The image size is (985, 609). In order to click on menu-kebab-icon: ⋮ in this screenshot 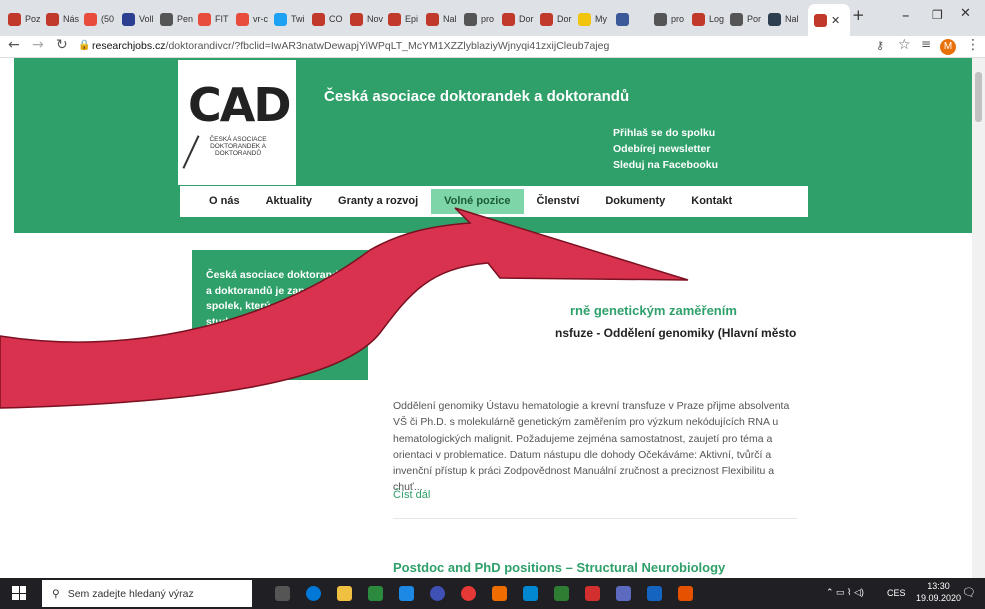, I will do `click(973, 45)`.